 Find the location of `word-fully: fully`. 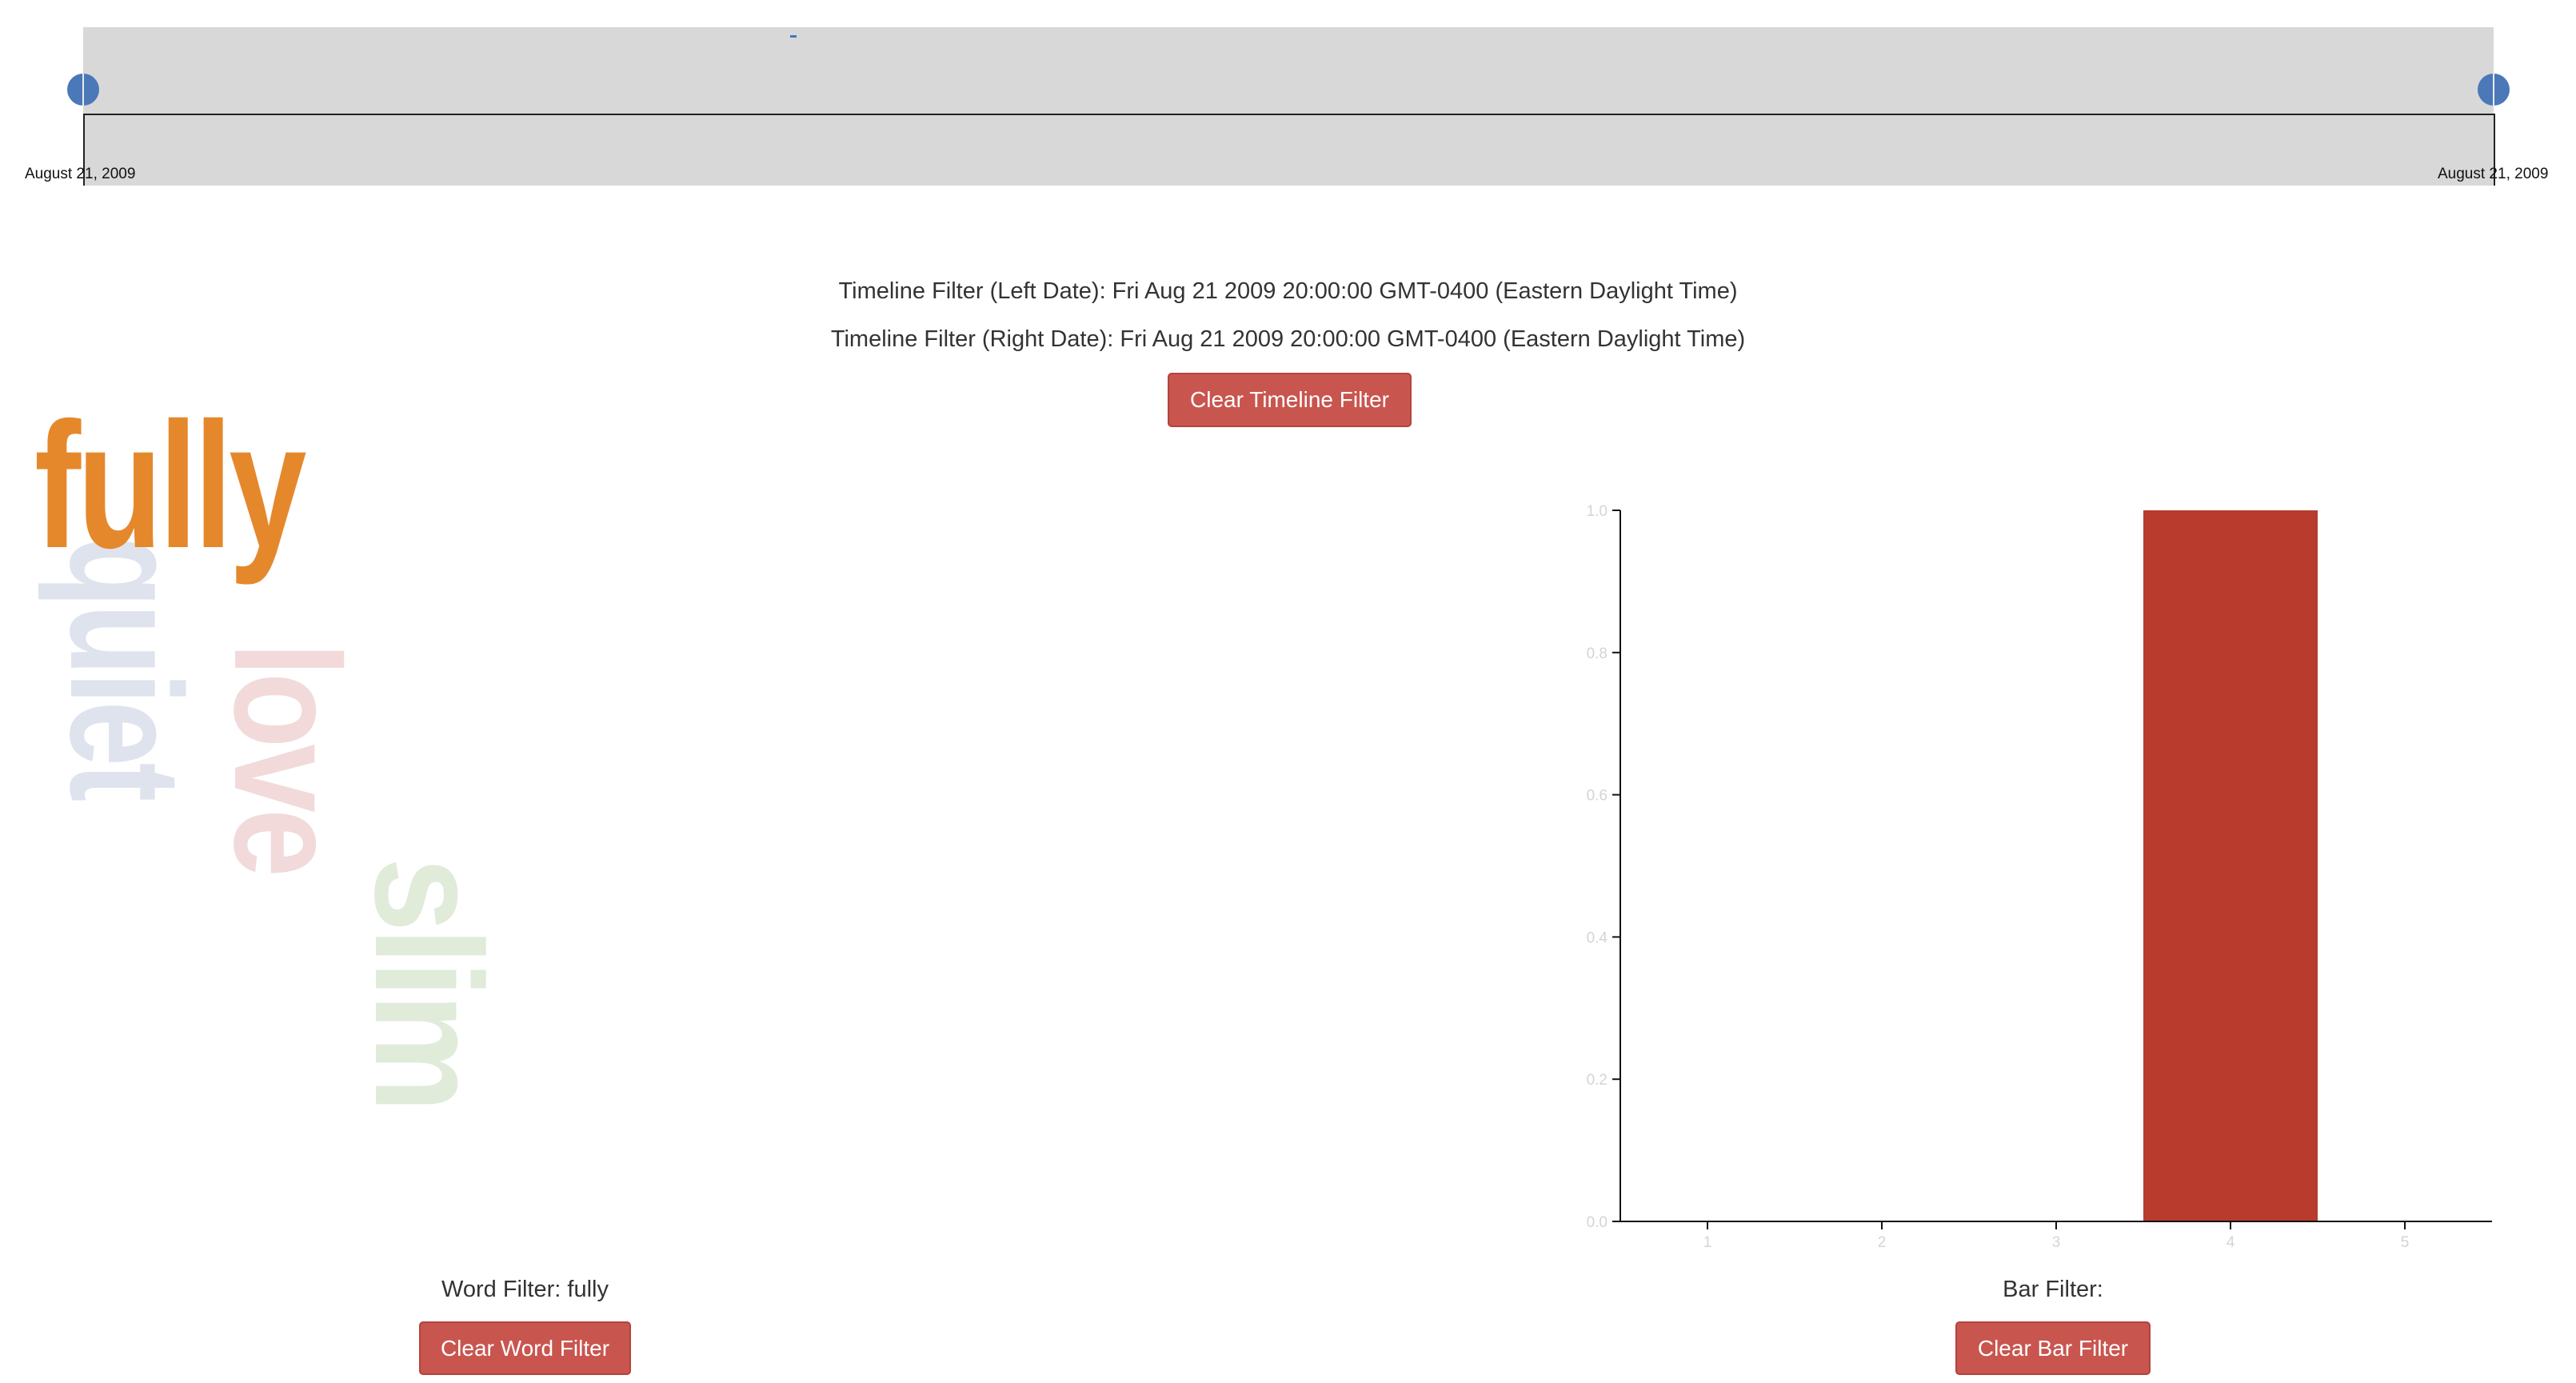

word-fully: fully is located at coordinates (170, 485).